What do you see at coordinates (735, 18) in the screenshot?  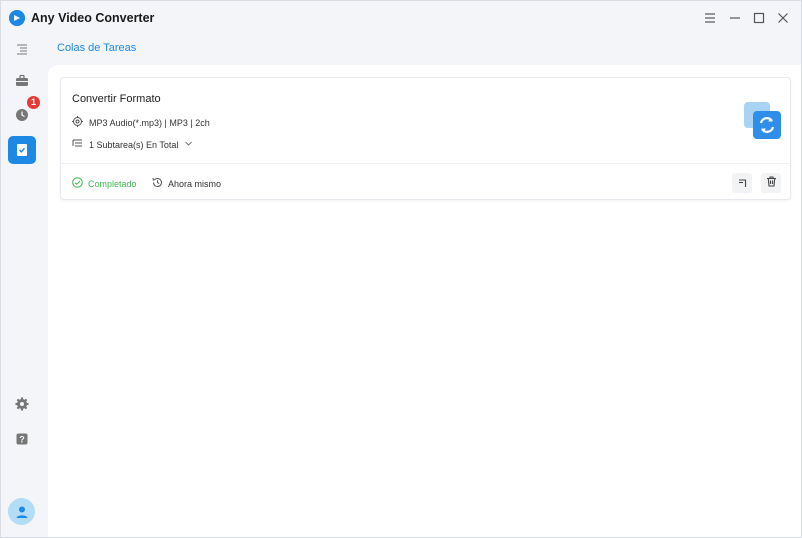 I see `minimize-icon` at bounding box center [735, 18].